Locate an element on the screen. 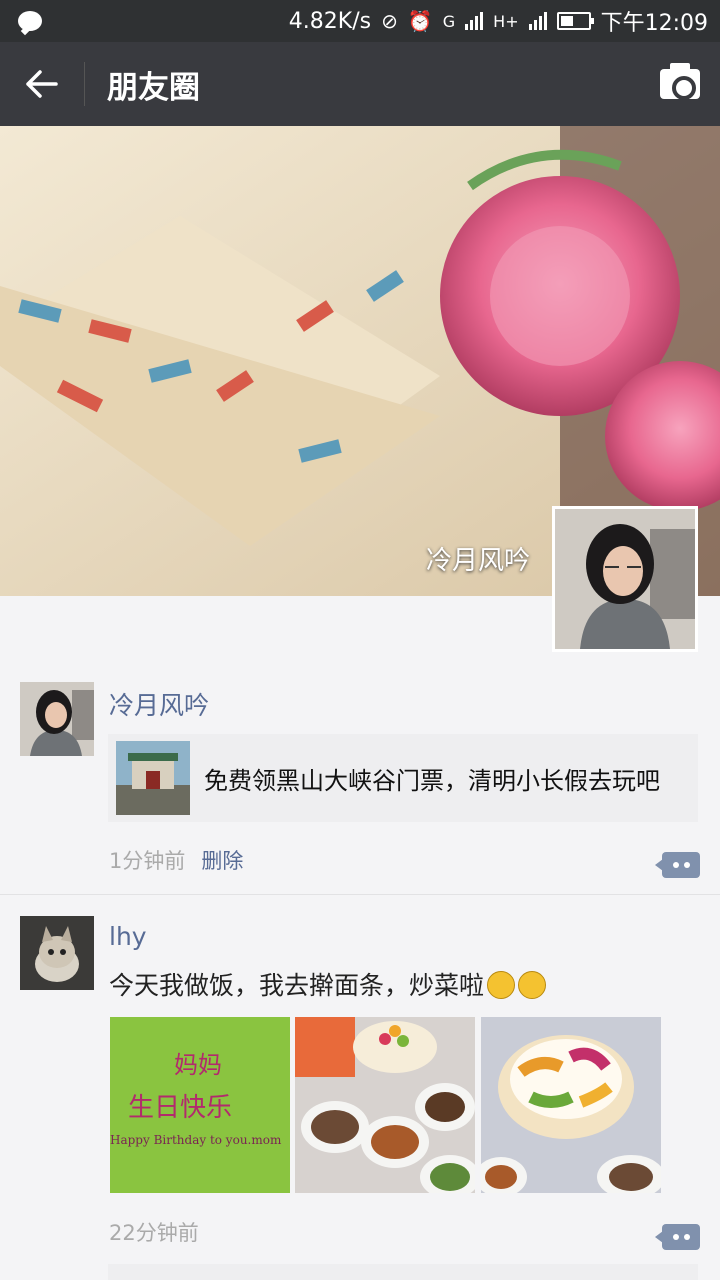 The image size is (720, 1280). post-time: 1分钟前 is located at coordinates (147, 861).